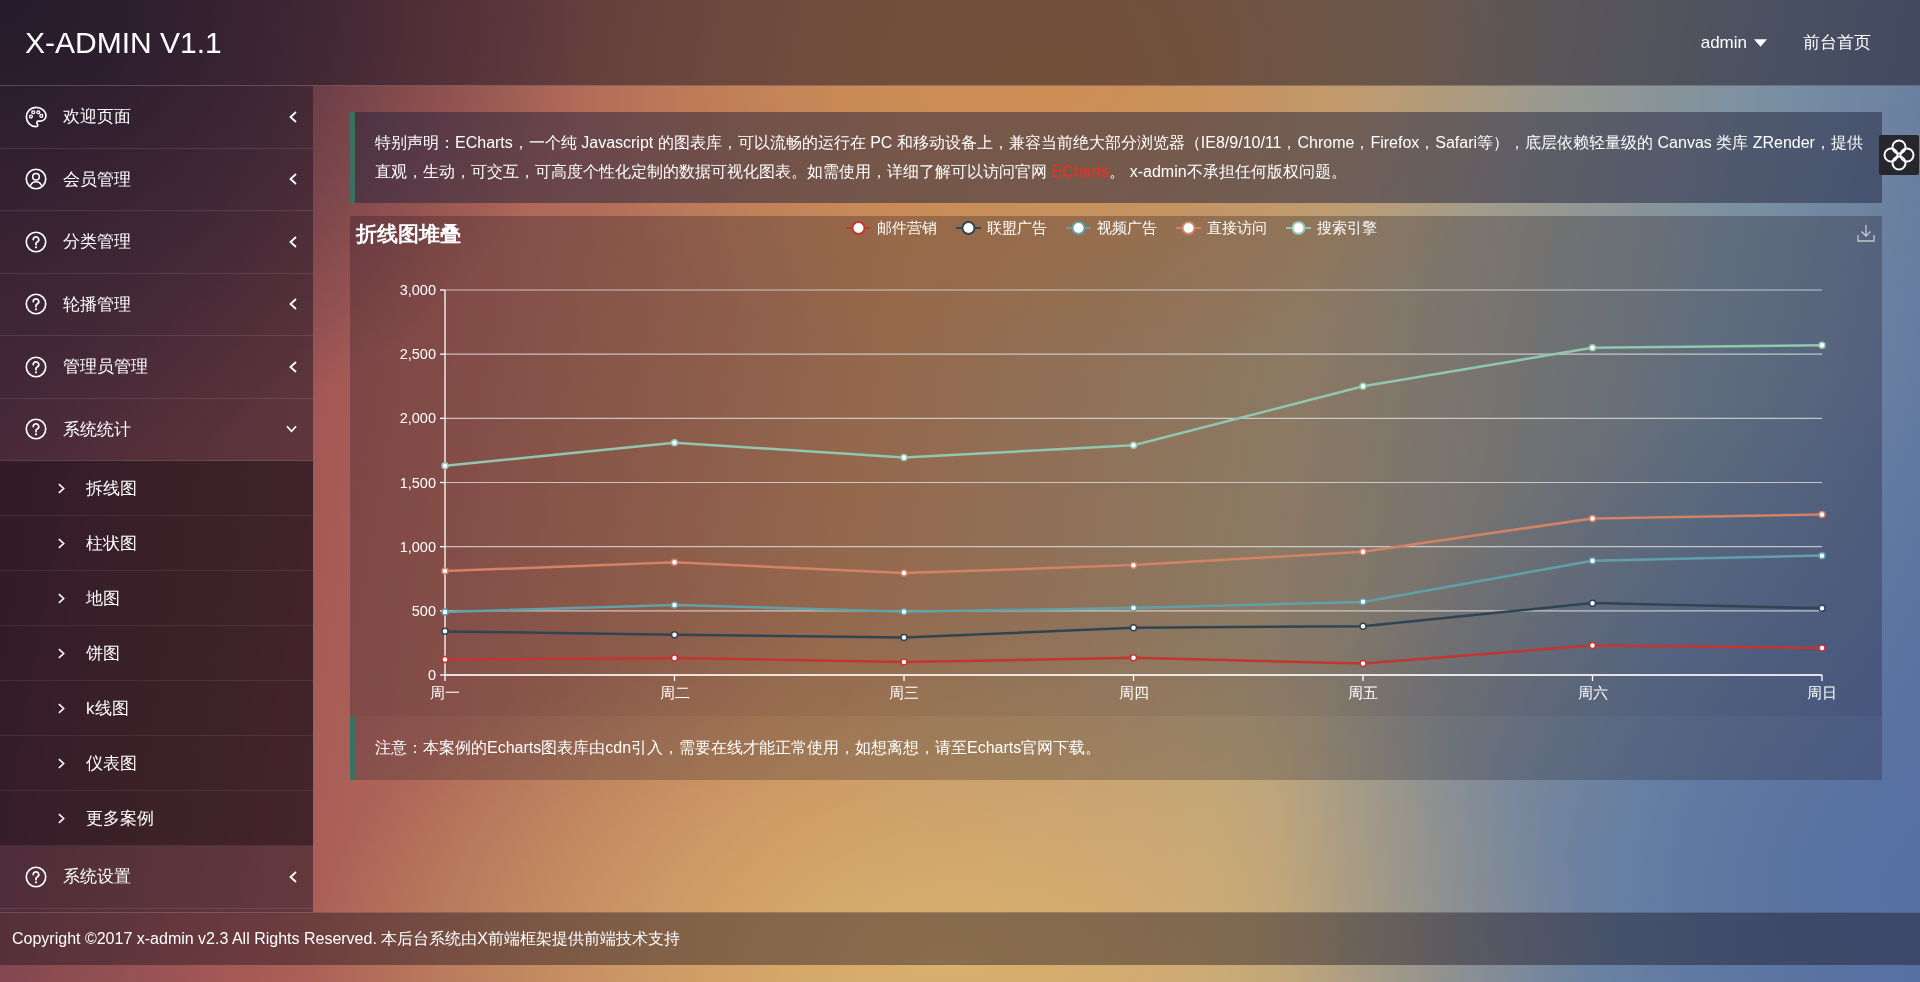 The image size is (1920, 982). Describe the element at coordinates (417, 290) in the screenshot. I see `y-tick-label: 3,000` at that location.